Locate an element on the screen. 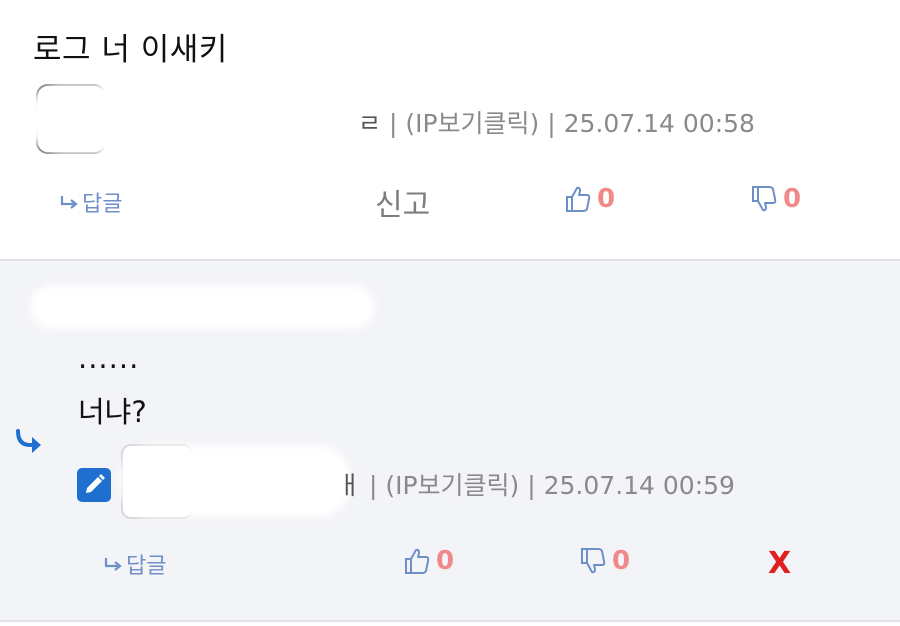 This screenshot has height=626, width=900. delete-button: X is located at coordinates (779, 563).